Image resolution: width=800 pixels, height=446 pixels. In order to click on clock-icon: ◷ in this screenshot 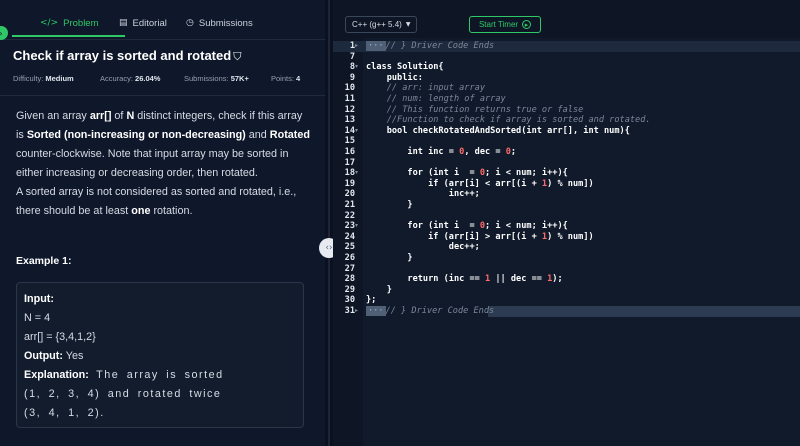, I will do `click(190, 23)`.